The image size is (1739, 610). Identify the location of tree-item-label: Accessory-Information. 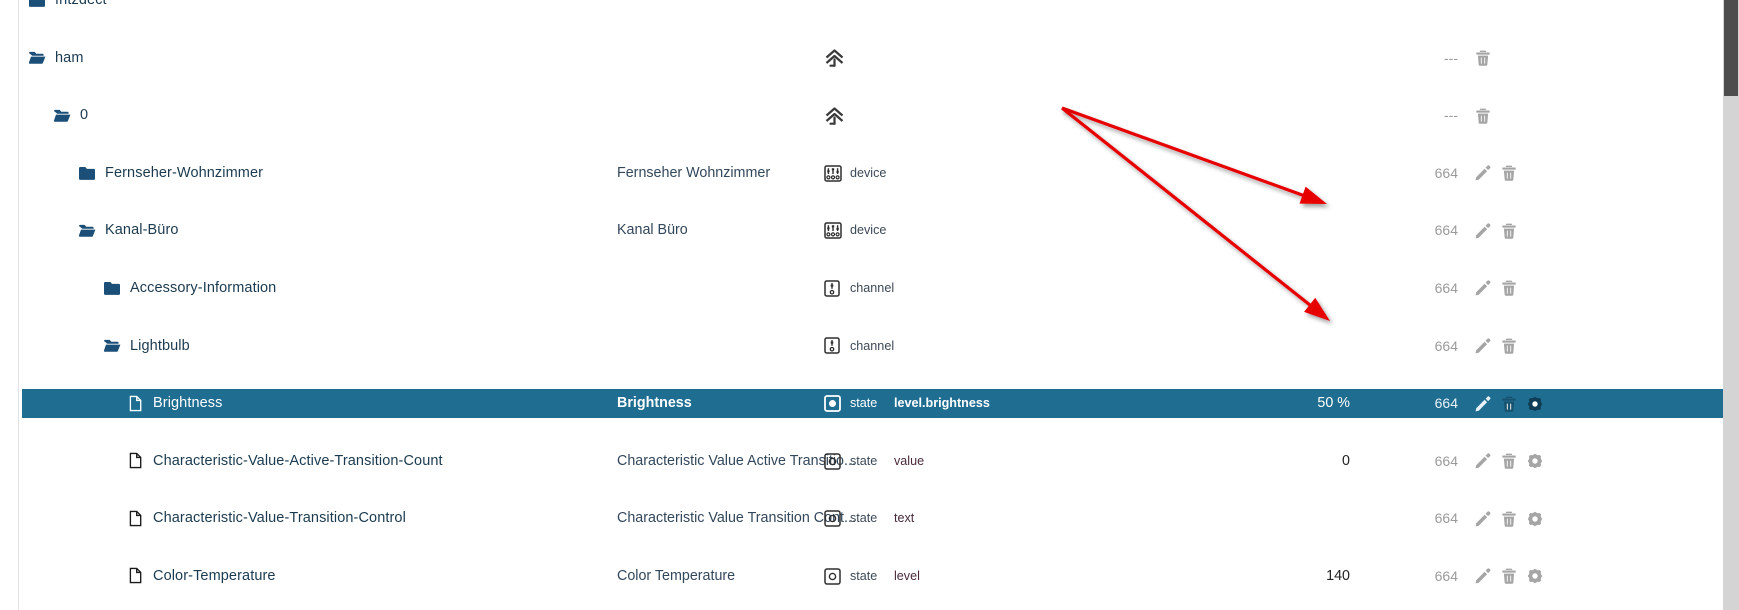
(203, 287).